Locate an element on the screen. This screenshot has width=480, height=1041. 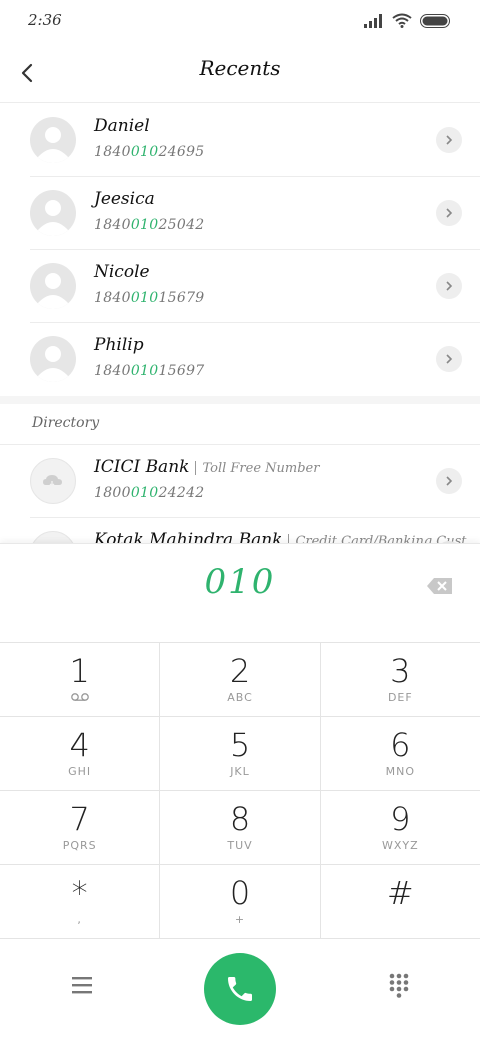
dialpad-icon is located at coordinates (399, 985).